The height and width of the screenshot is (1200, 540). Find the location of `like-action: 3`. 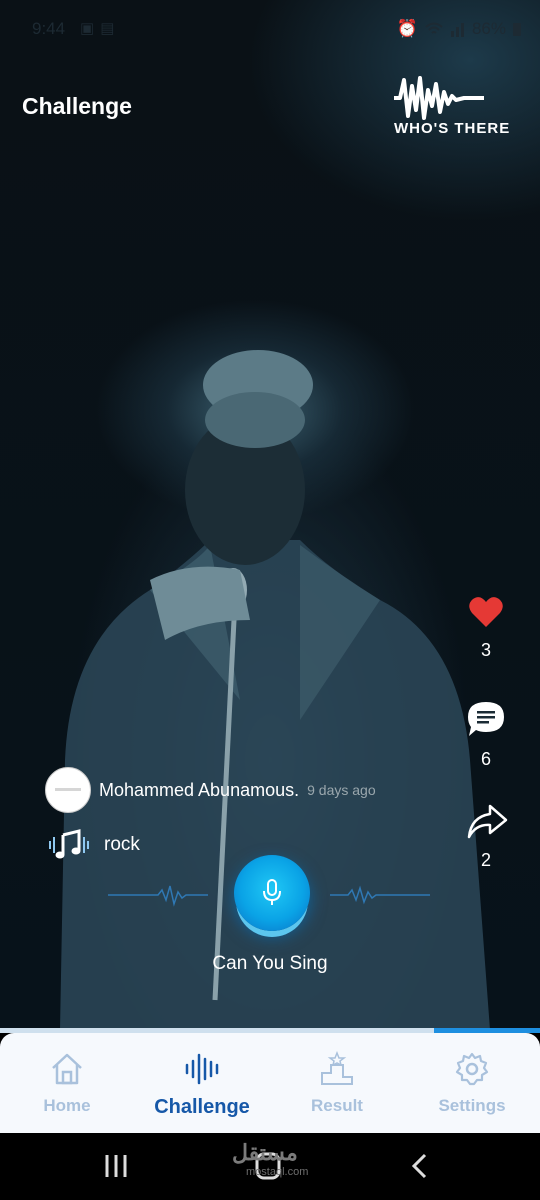

like-action: 3 is located at coordinates (486, 628).